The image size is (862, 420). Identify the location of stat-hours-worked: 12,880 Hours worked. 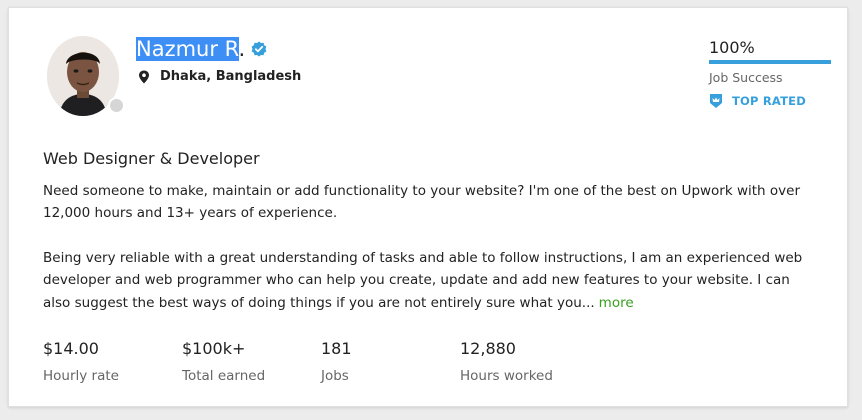
(506, 361).